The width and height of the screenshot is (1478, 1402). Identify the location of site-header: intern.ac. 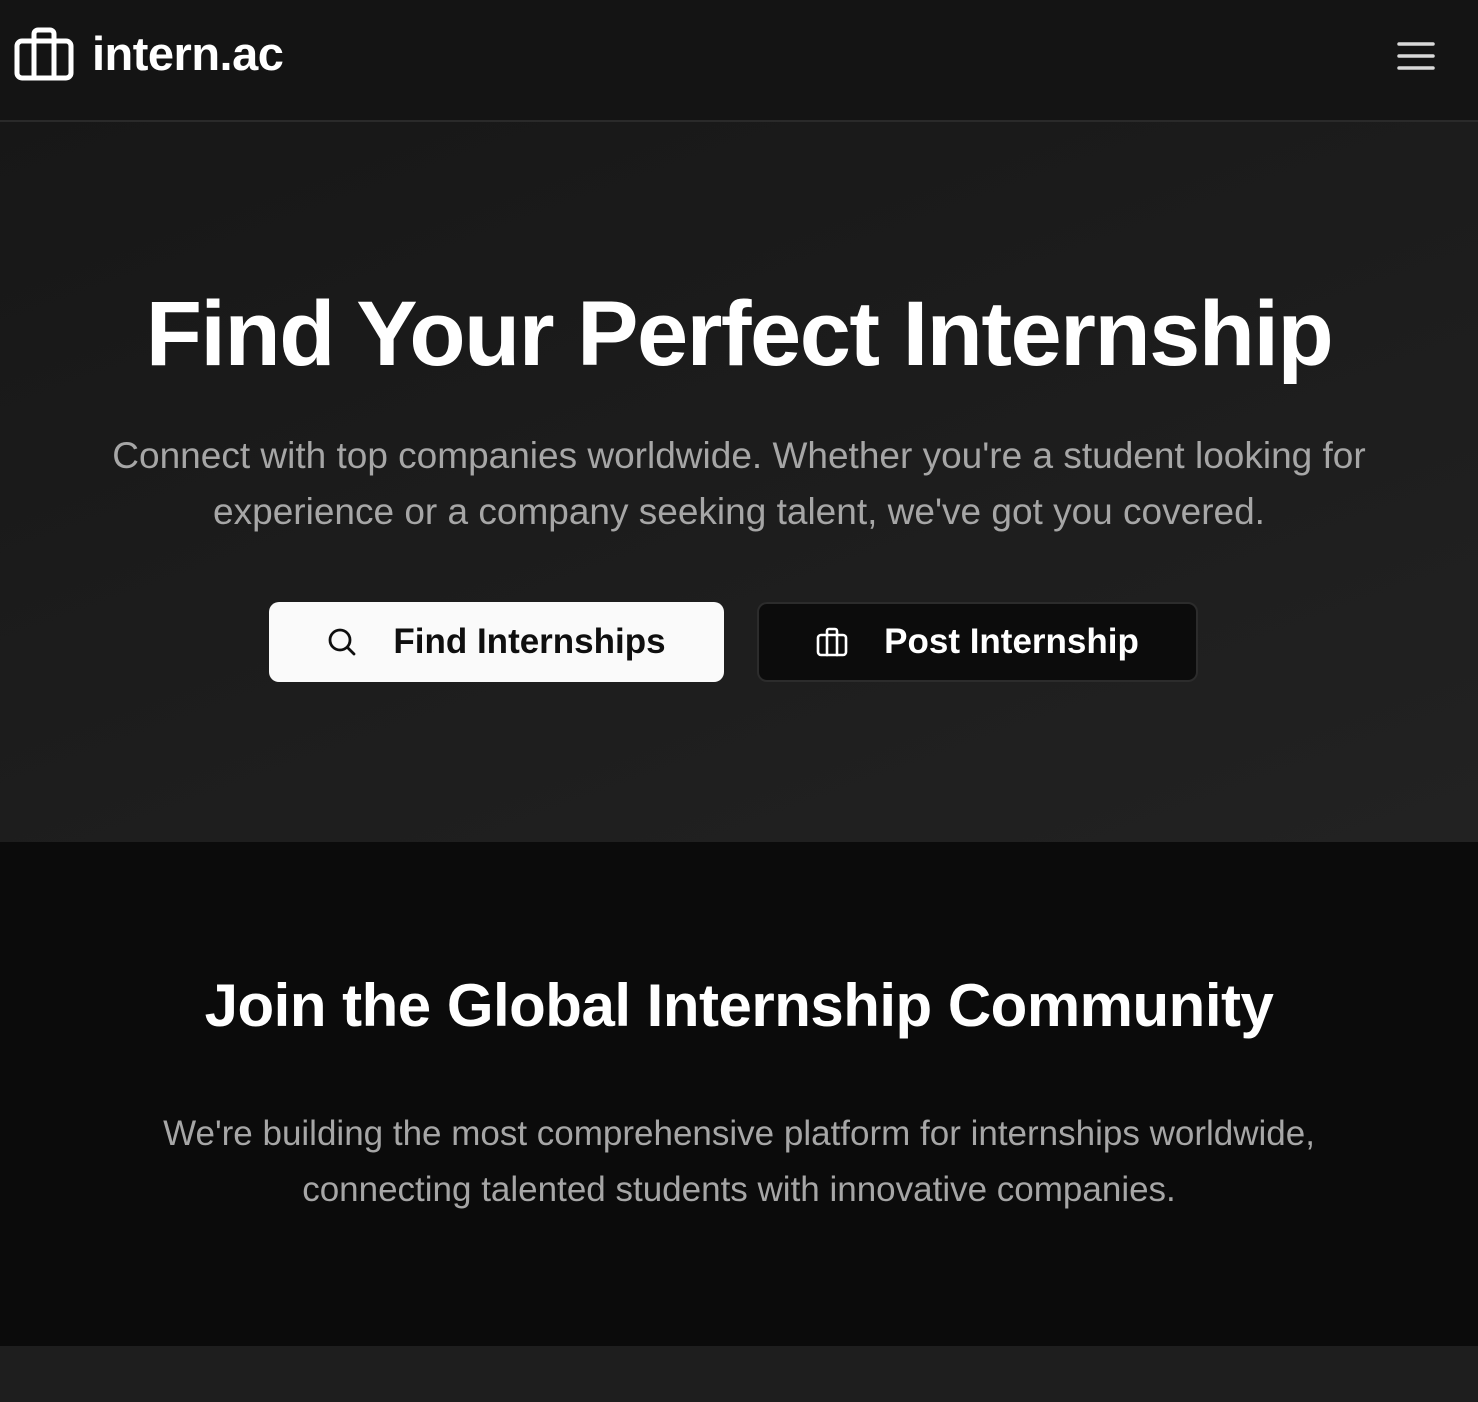
(739, 61).